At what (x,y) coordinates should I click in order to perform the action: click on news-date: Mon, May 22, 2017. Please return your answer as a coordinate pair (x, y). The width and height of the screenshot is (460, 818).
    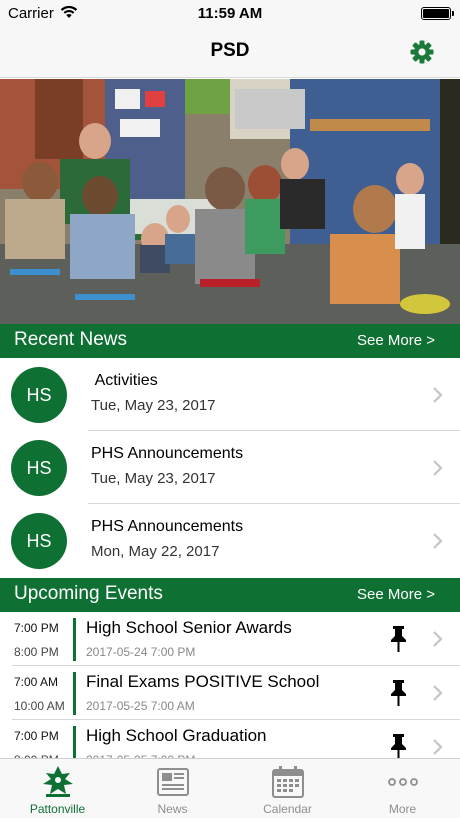
    Looking at the image, I should click on (155, 551).